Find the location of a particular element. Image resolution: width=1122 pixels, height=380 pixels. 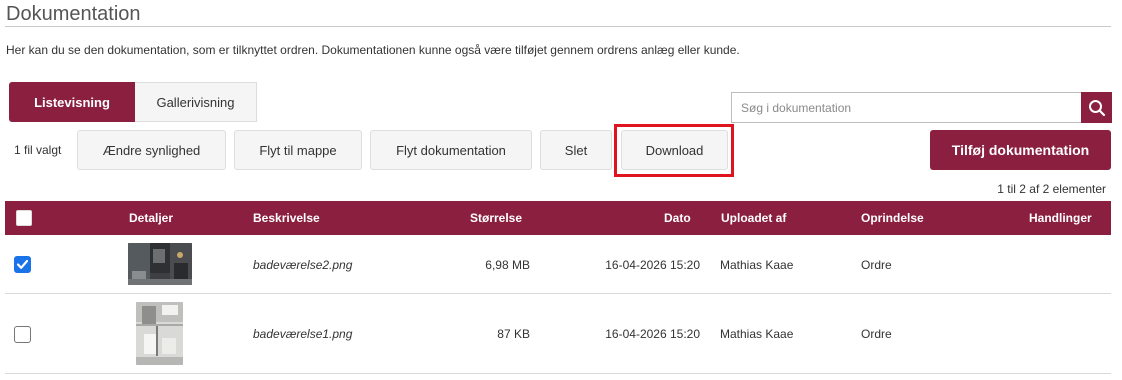

row-checkbox-checked is located at coordinates (22, 264).